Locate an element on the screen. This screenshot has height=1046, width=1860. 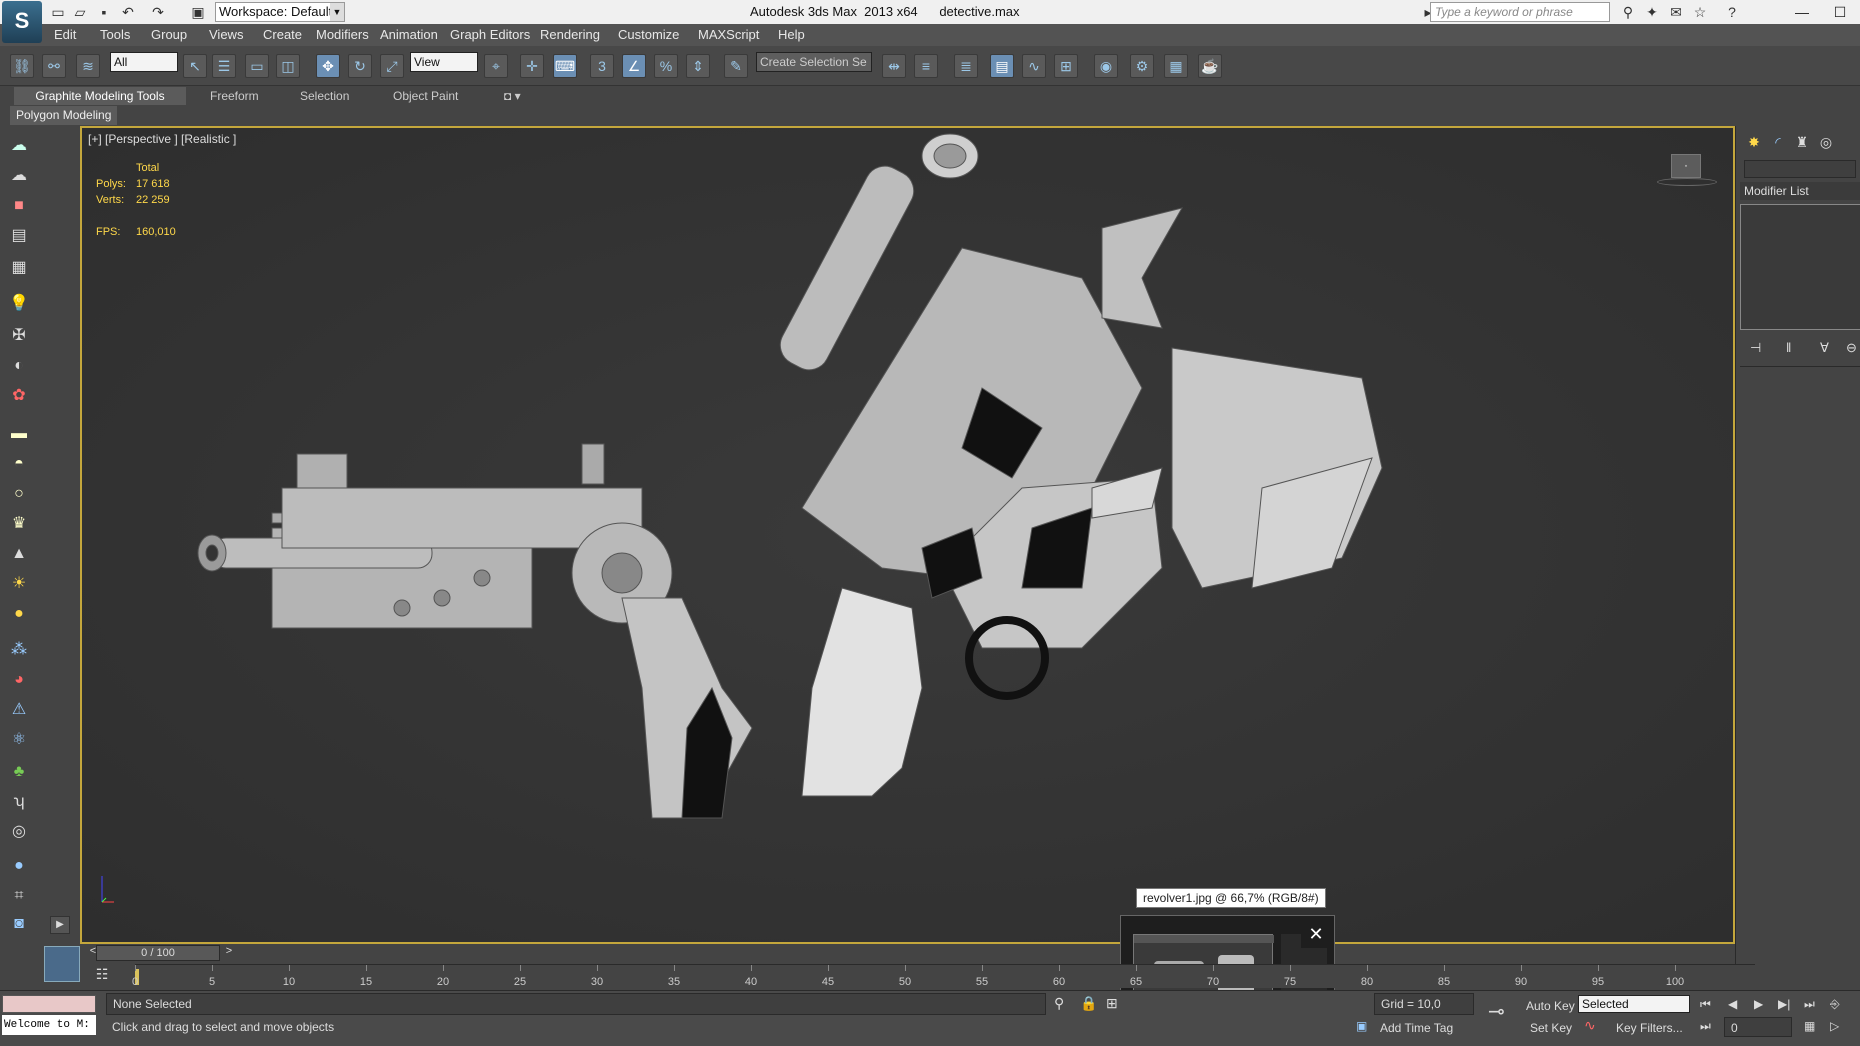
hair-icon: ʮ is located at coordinates (19, 802).